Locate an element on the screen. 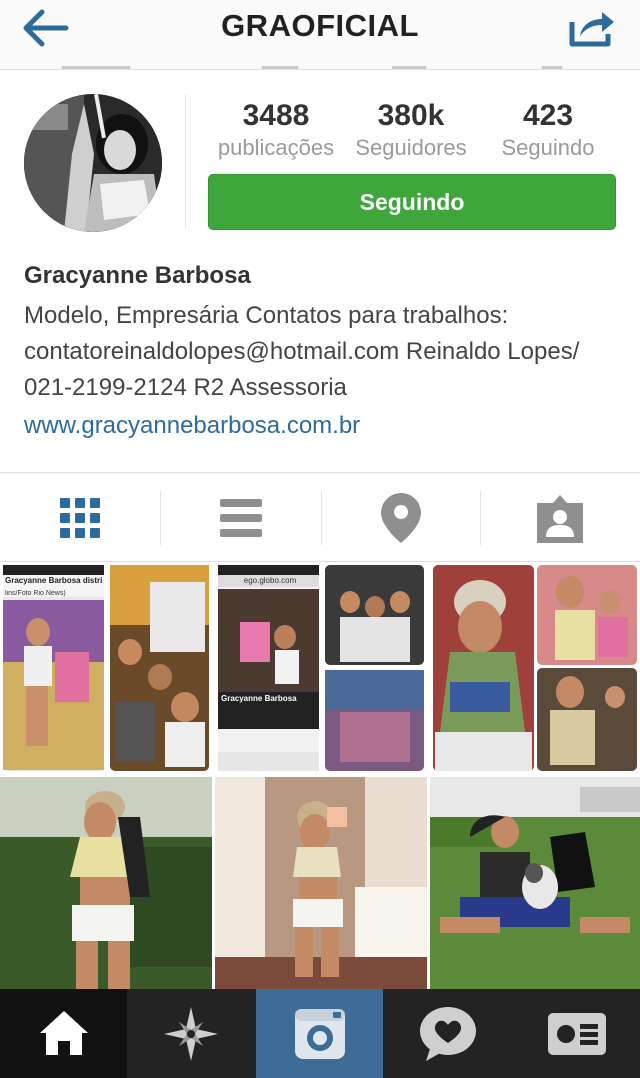 The image size is (640, 1078). top-nav-bar: GRAOFICIAL is located at coordinates (320, 35).